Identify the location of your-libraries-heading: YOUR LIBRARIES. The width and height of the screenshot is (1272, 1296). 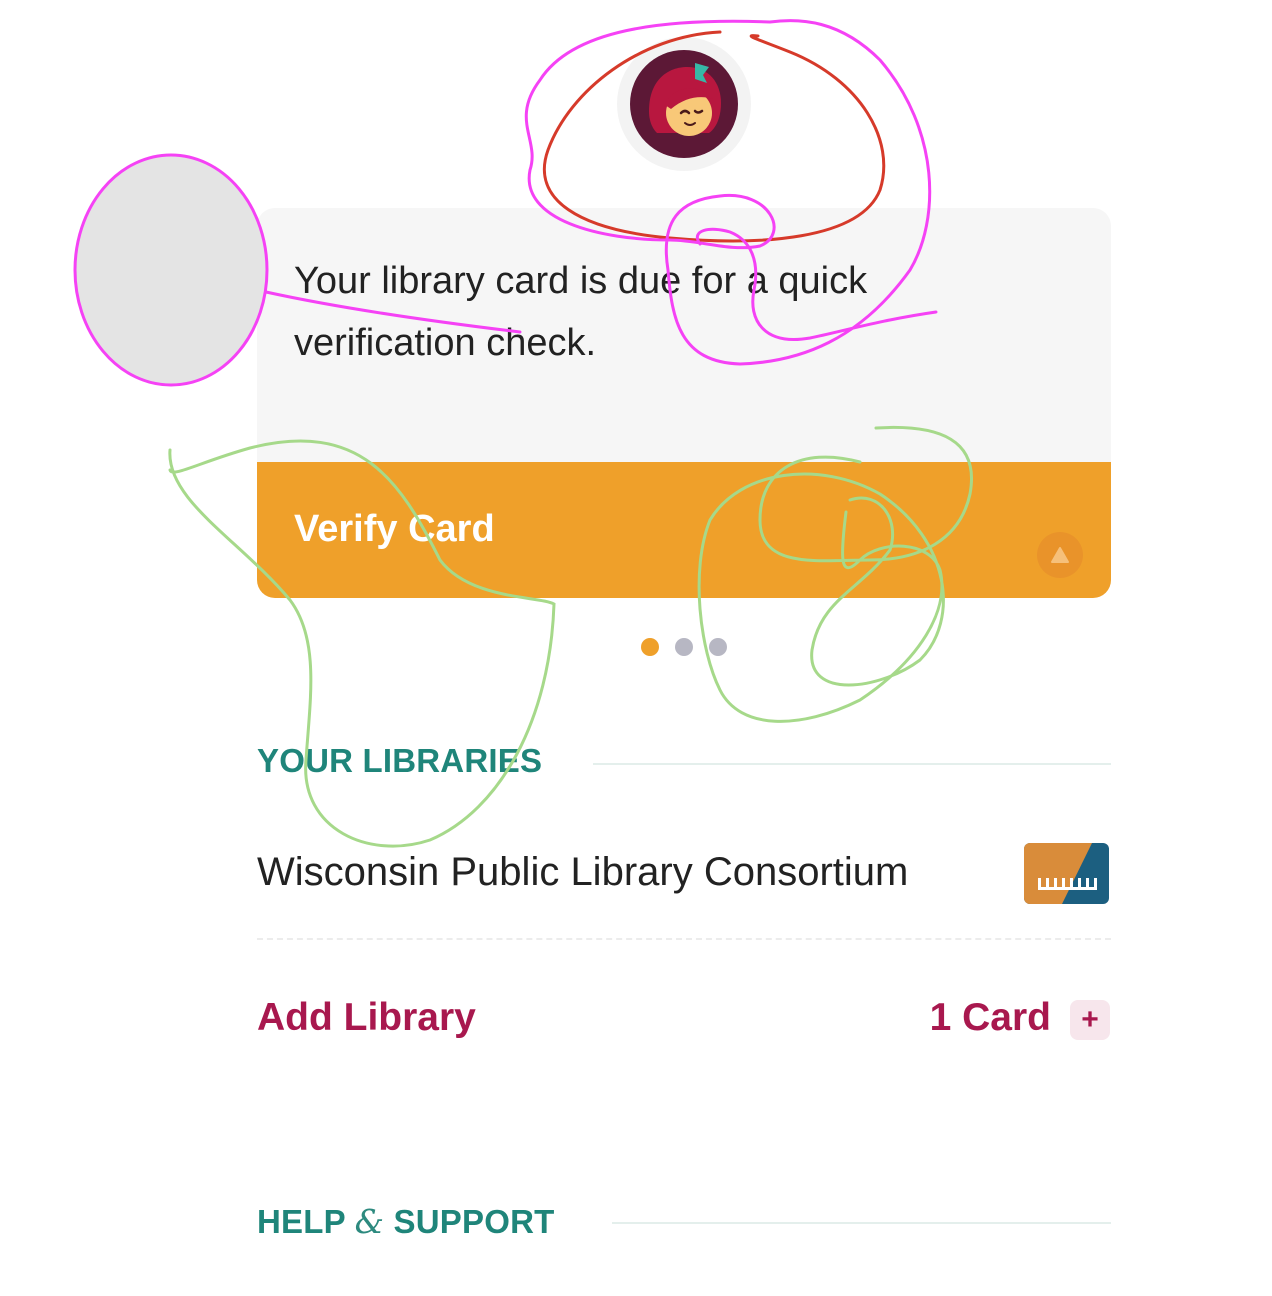
(400, 760).